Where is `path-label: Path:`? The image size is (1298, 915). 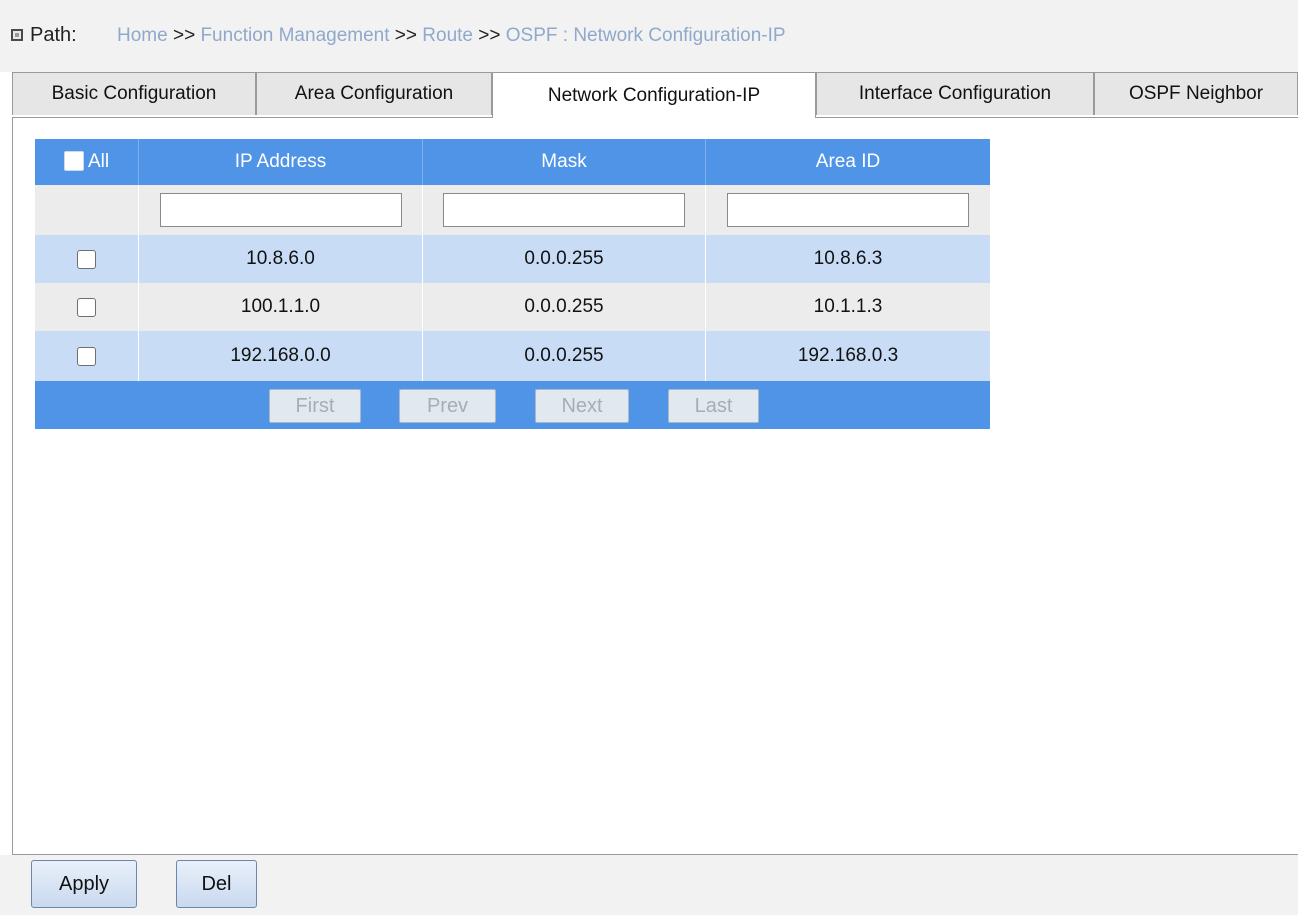
path-label: Path: is located at coordinates (53, 35).